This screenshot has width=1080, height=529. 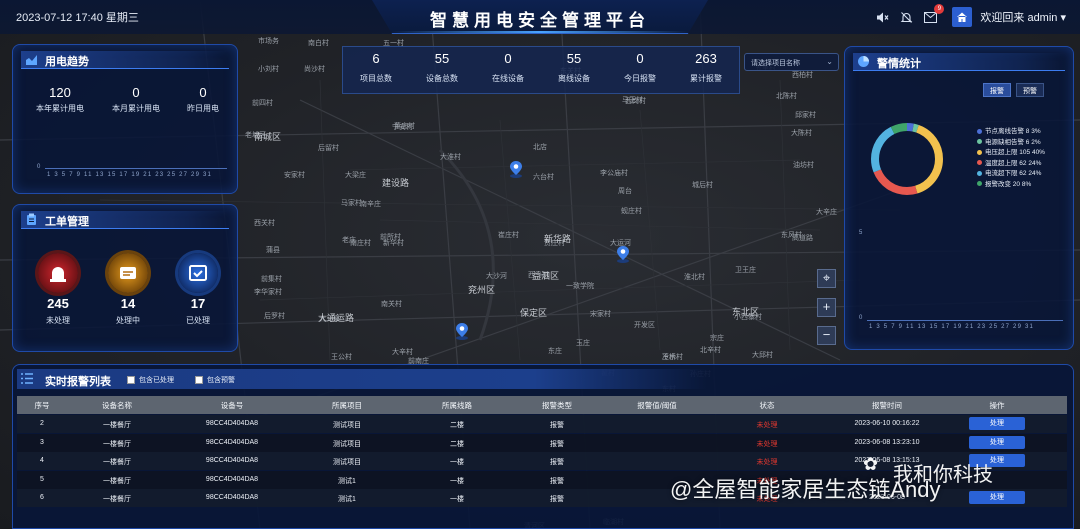 What do you see at coordinates (351, 203) in the screenshot?
I see `map-place-label: 马家村` at bounding box center [351, 203].